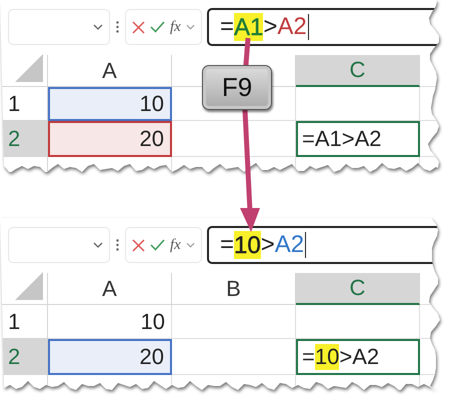  Describe the element at coordinates (110, 289) in the screenshot. I see `column-header: A` at that location.